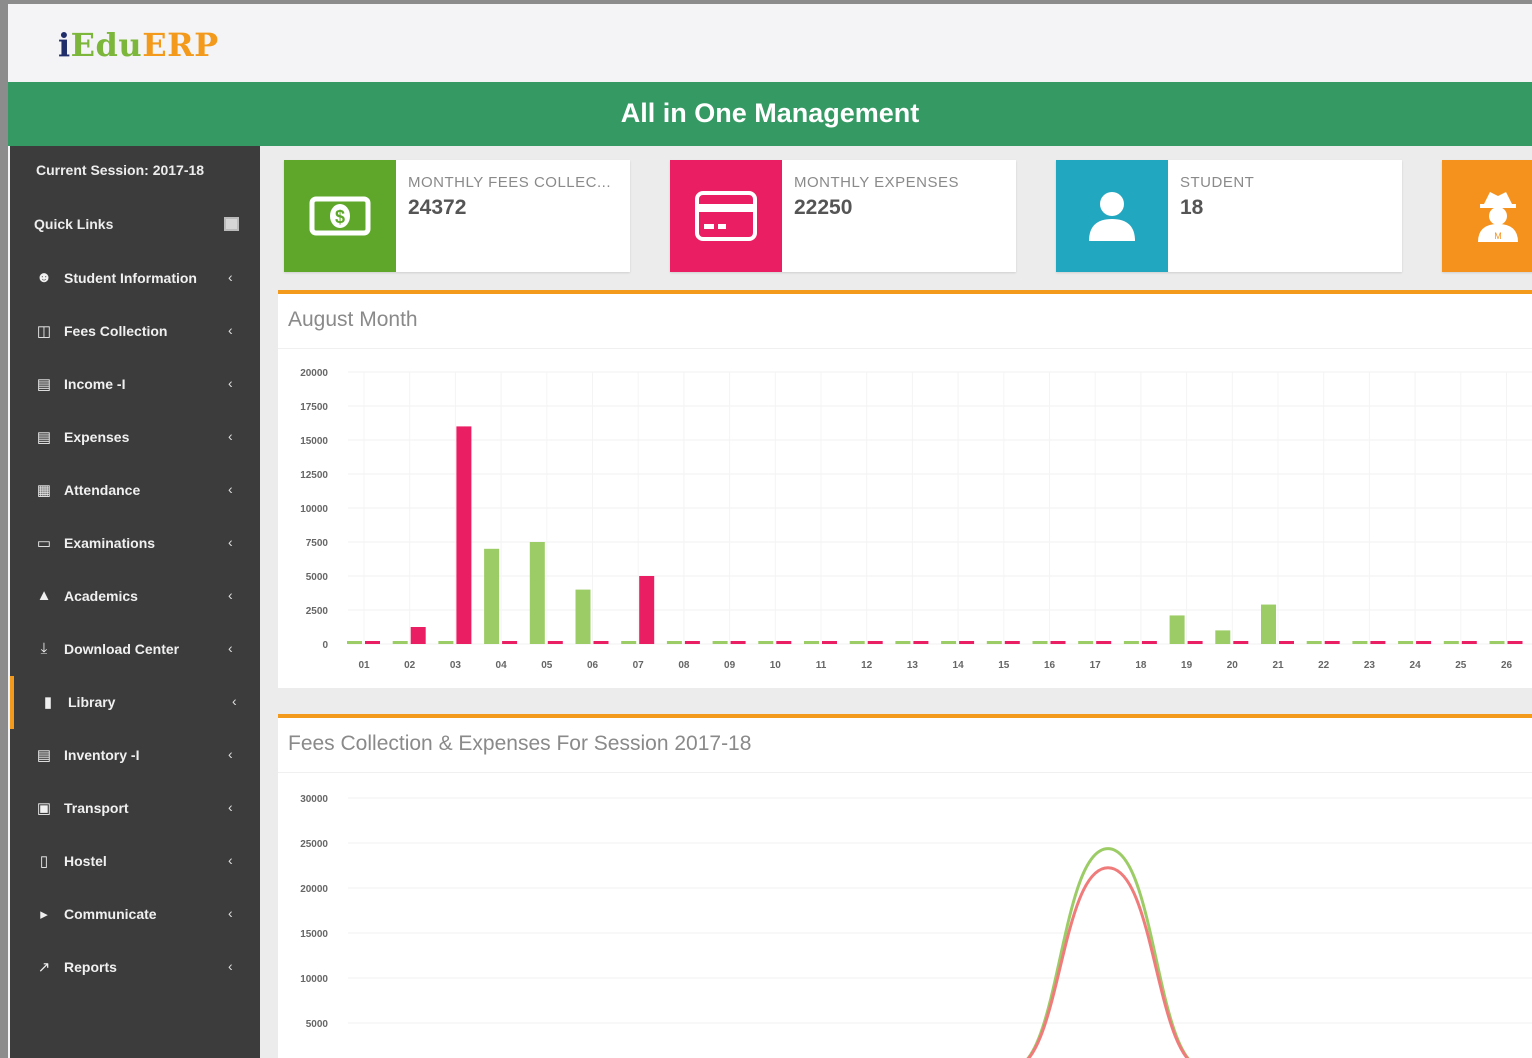 This screenshot has width=1532, height=1058. I want to click on mortarboard-icon: ▲, so click(44, 595).